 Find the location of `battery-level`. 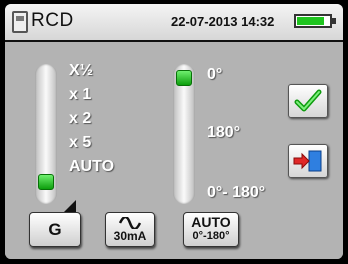

battery-level is located at coordinates (310, 21).